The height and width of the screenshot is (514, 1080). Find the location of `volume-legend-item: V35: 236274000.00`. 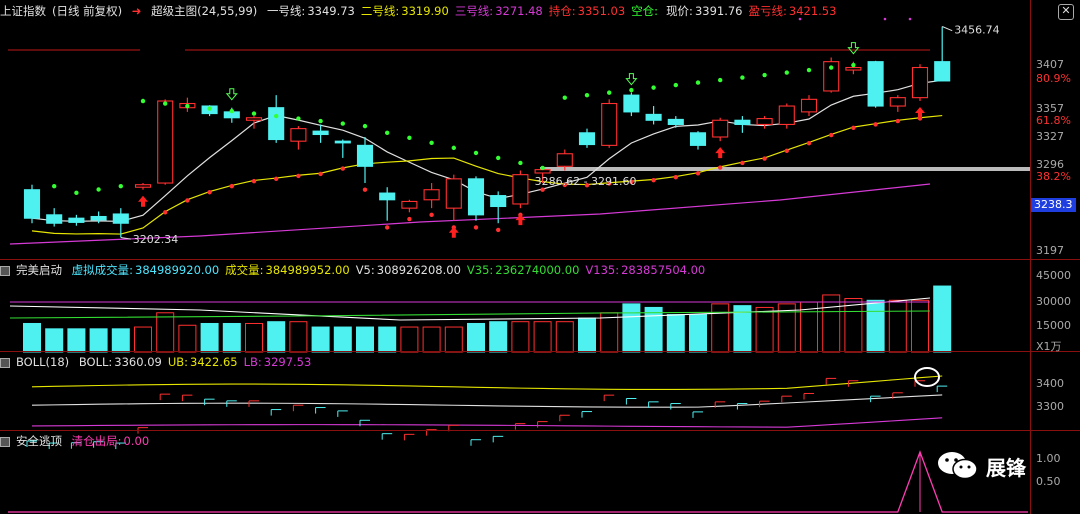

volume-legend-item: V35: 236274000.00 is located at coordinates (523, 270).